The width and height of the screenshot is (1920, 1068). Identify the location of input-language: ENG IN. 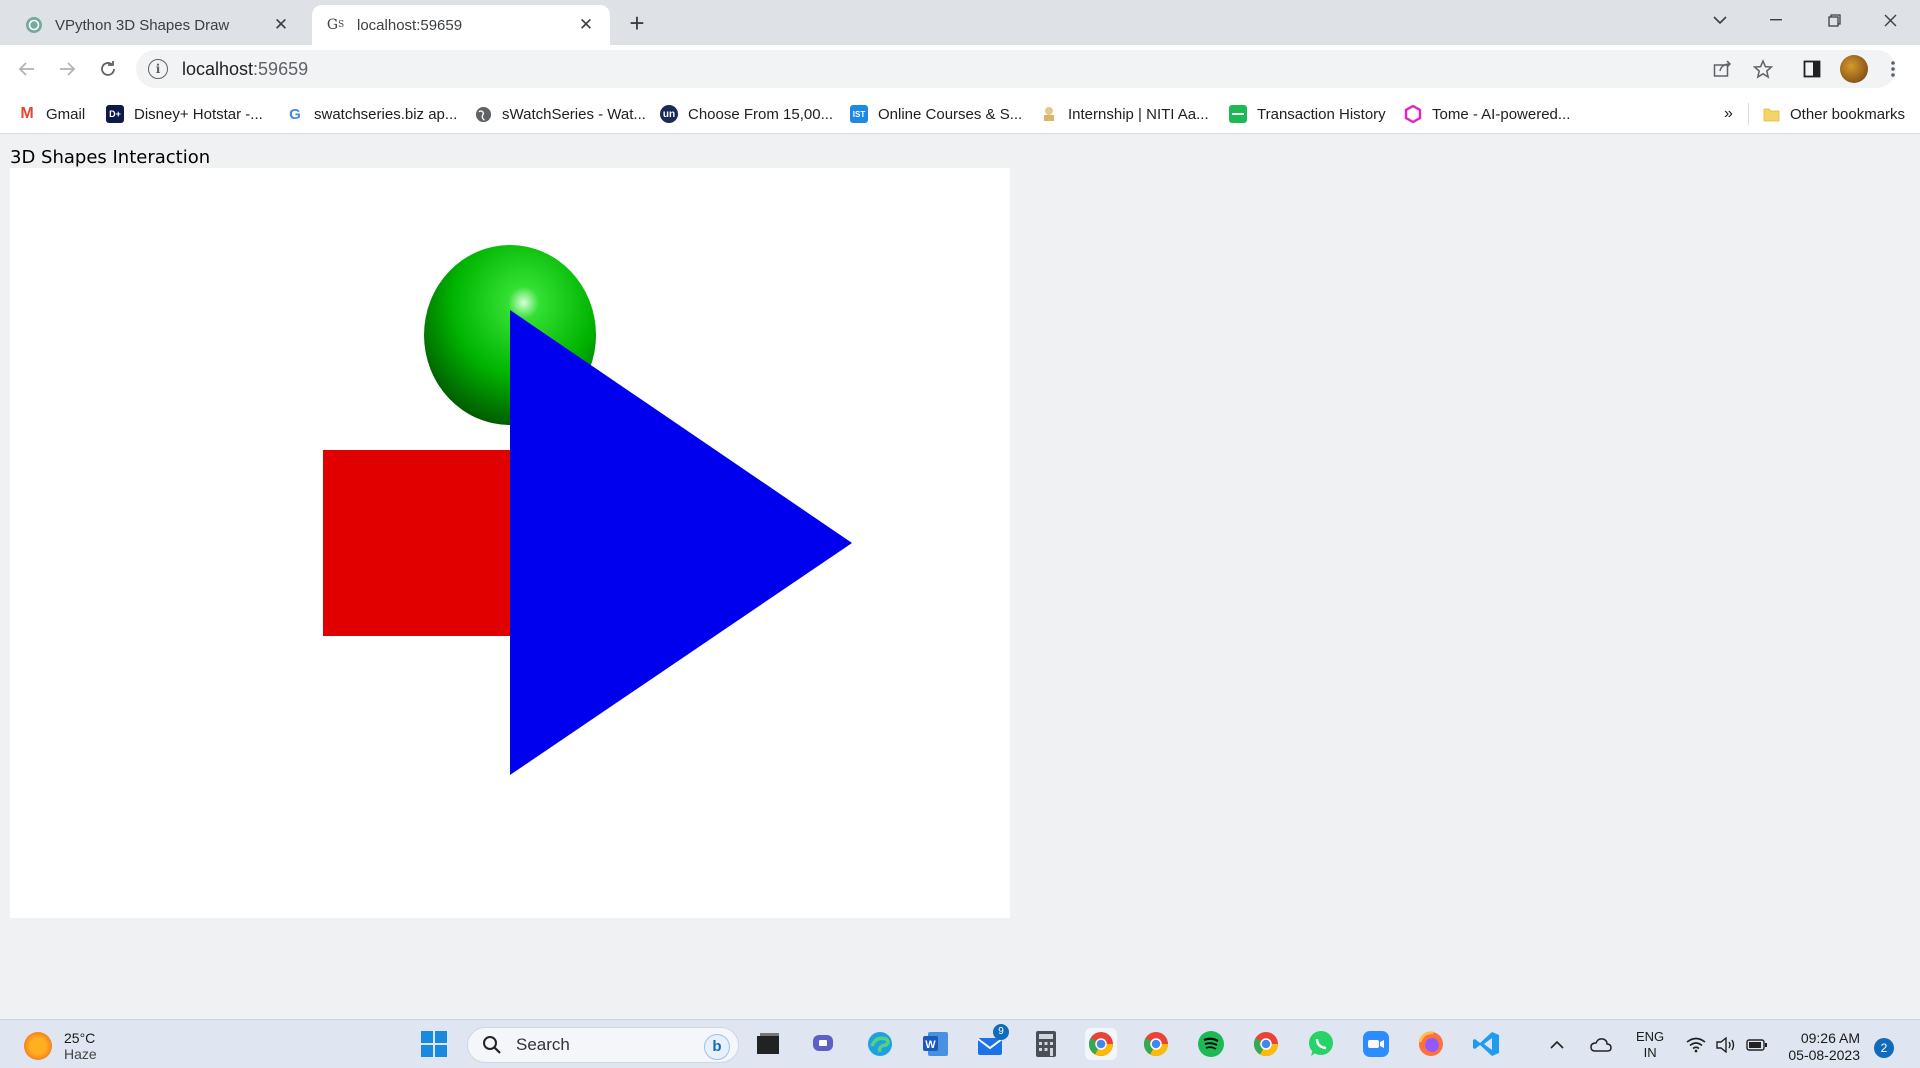
(1650, 1044).